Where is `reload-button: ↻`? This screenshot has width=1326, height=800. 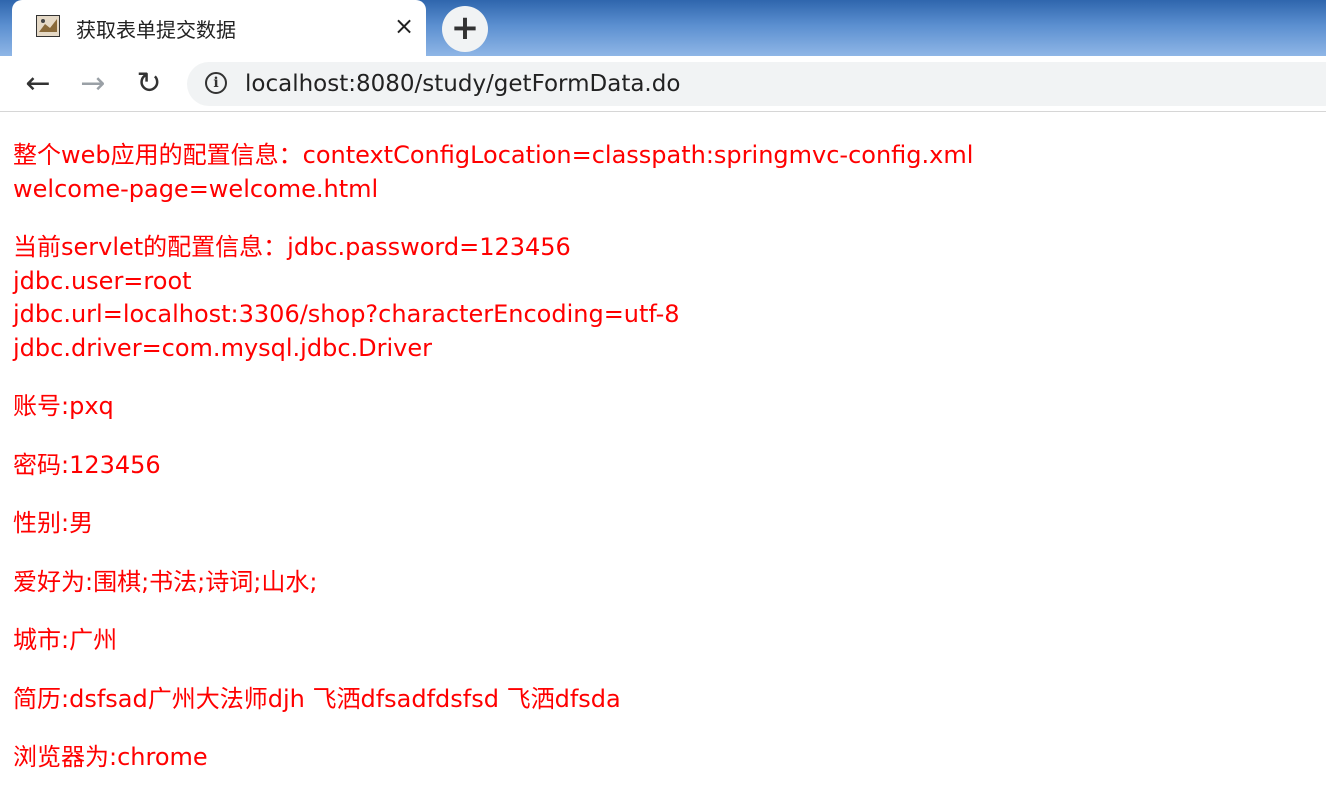
reload-button: ↻ is located at coordinates (149, 84).